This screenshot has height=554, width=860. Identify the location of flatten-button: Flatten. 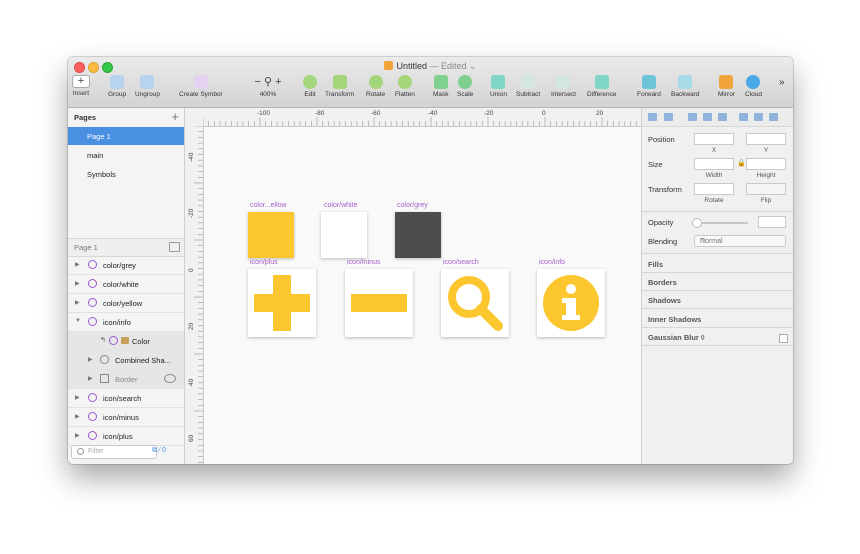
(405, 86).